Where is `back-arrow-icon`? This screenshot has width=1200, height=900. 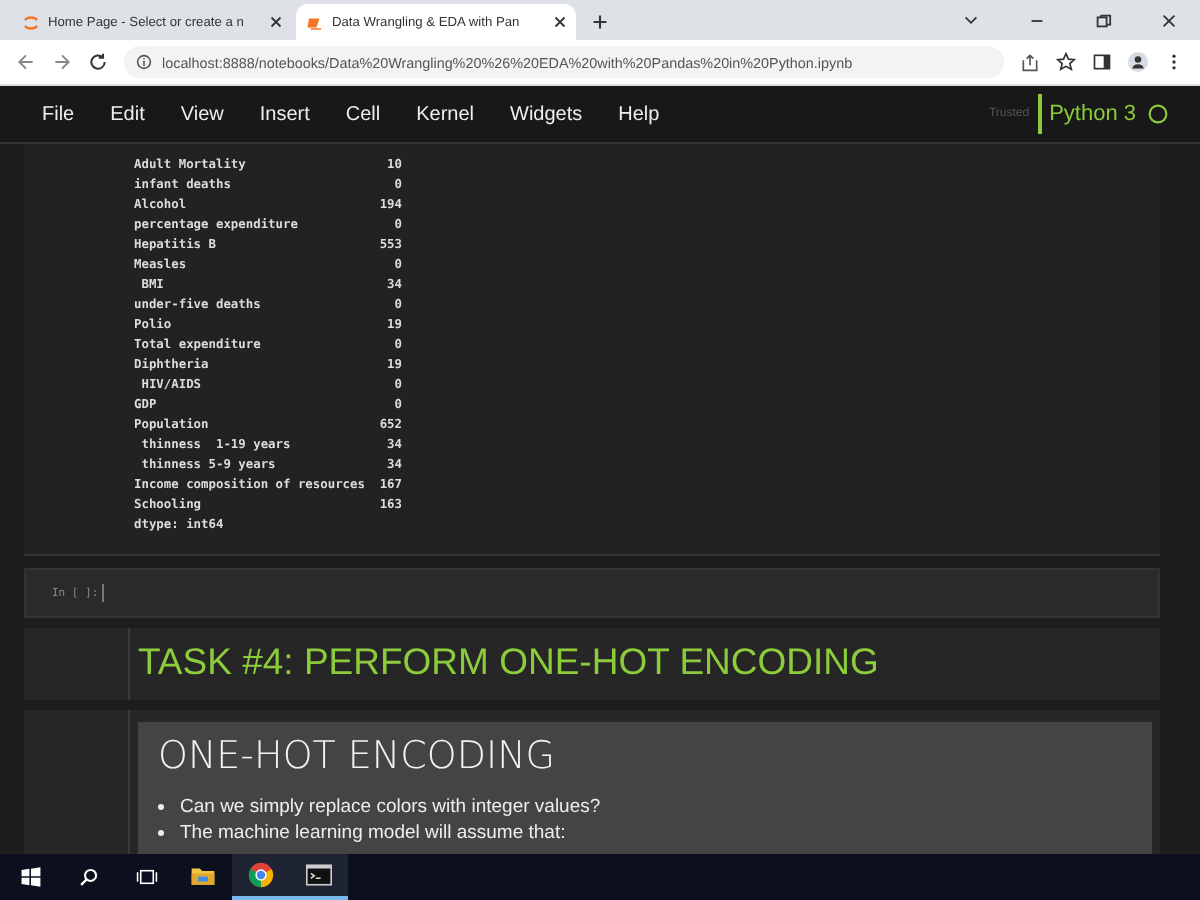 back-arrow-icon is located at coordinates (26, 62).